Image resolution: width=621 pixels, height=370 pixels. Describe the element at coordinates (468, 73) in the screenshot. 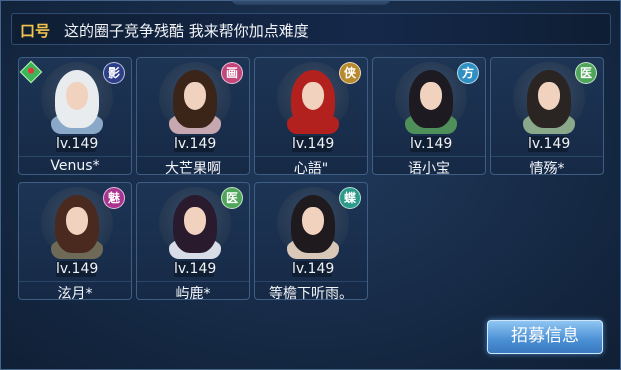

I see `class-icon: 方` at that location.